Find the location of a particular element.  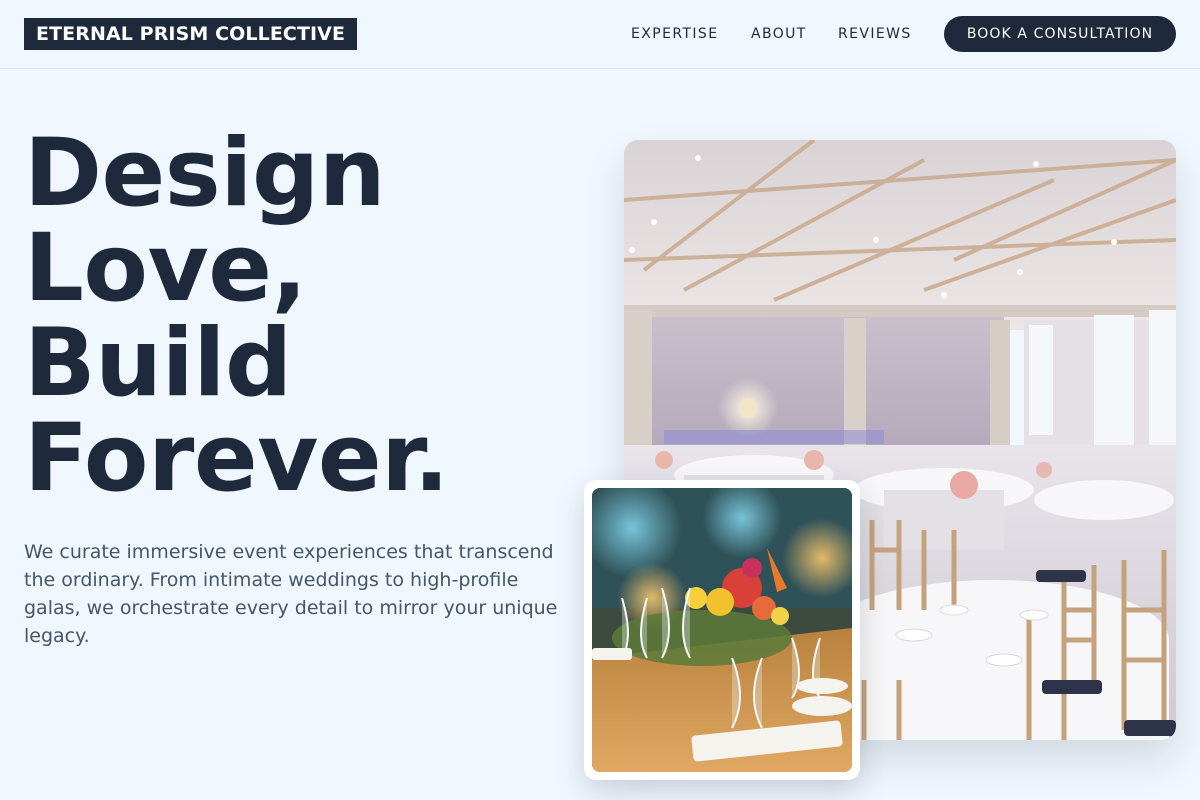

nav-link-about: ABOUT is located at coordinates (779, 34).